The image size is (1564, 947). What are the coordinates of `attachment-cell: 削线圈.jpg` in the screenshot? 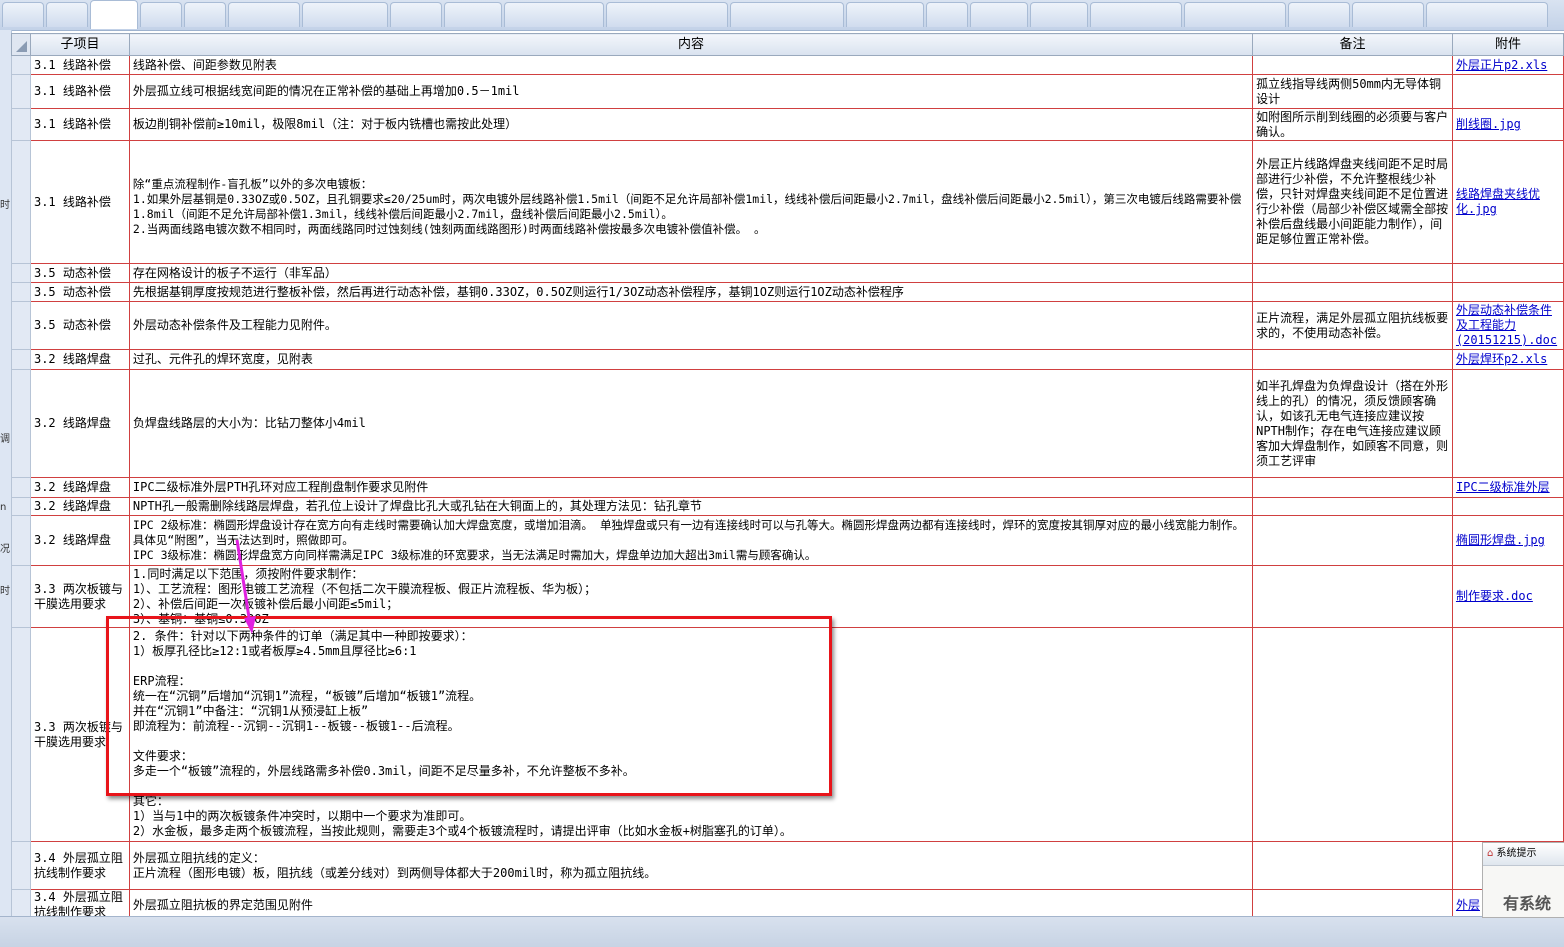 It's located at (1507, 124).